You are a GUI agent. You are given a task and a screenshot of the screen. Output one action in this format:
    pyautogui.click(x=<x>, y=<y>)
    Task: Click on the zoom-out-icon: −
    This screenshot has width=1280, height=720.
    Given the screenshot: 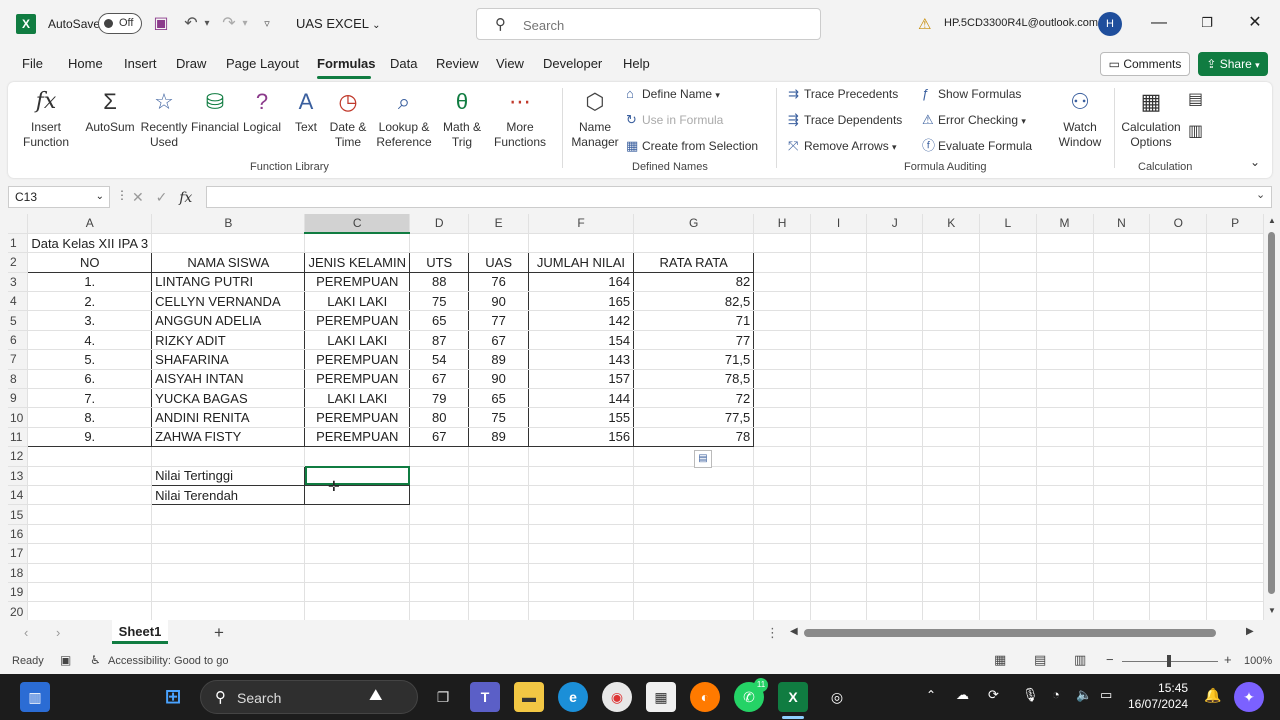 What is the action you would take?
    pyautogui.click(x=1110, y=659)
    